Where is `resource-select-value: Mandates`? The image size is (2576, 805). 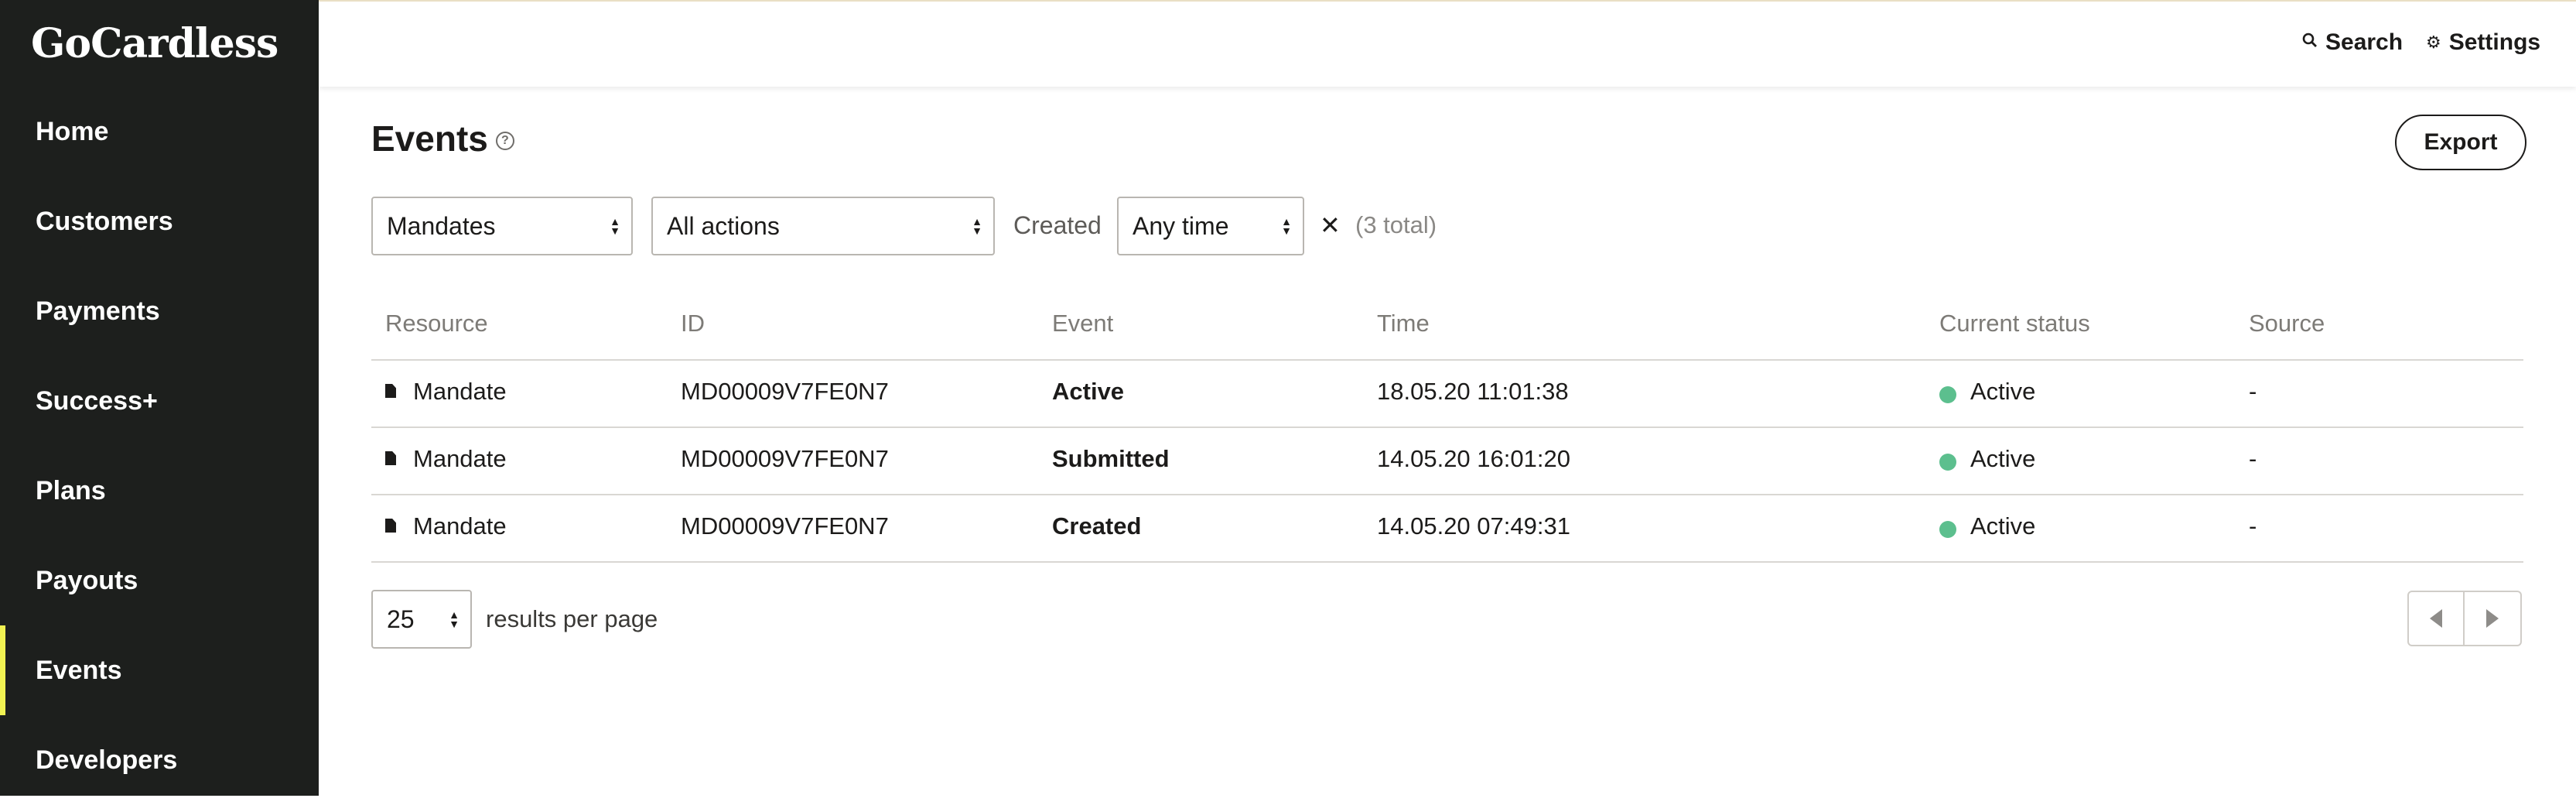
resource-select-value: Mandates is located at coordinates (441, 225).